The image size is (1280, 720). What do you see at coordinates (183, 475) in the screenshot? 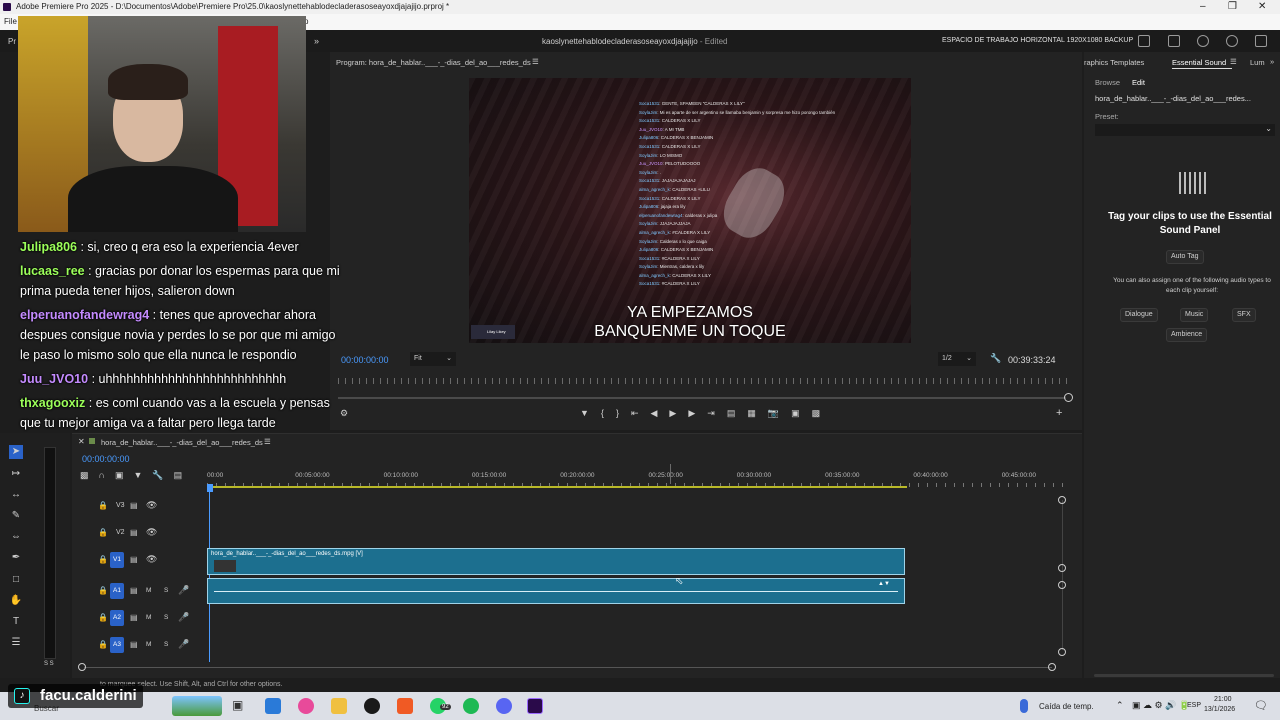
I see `captions-icon: ▤` at bounding box center [183, 475].